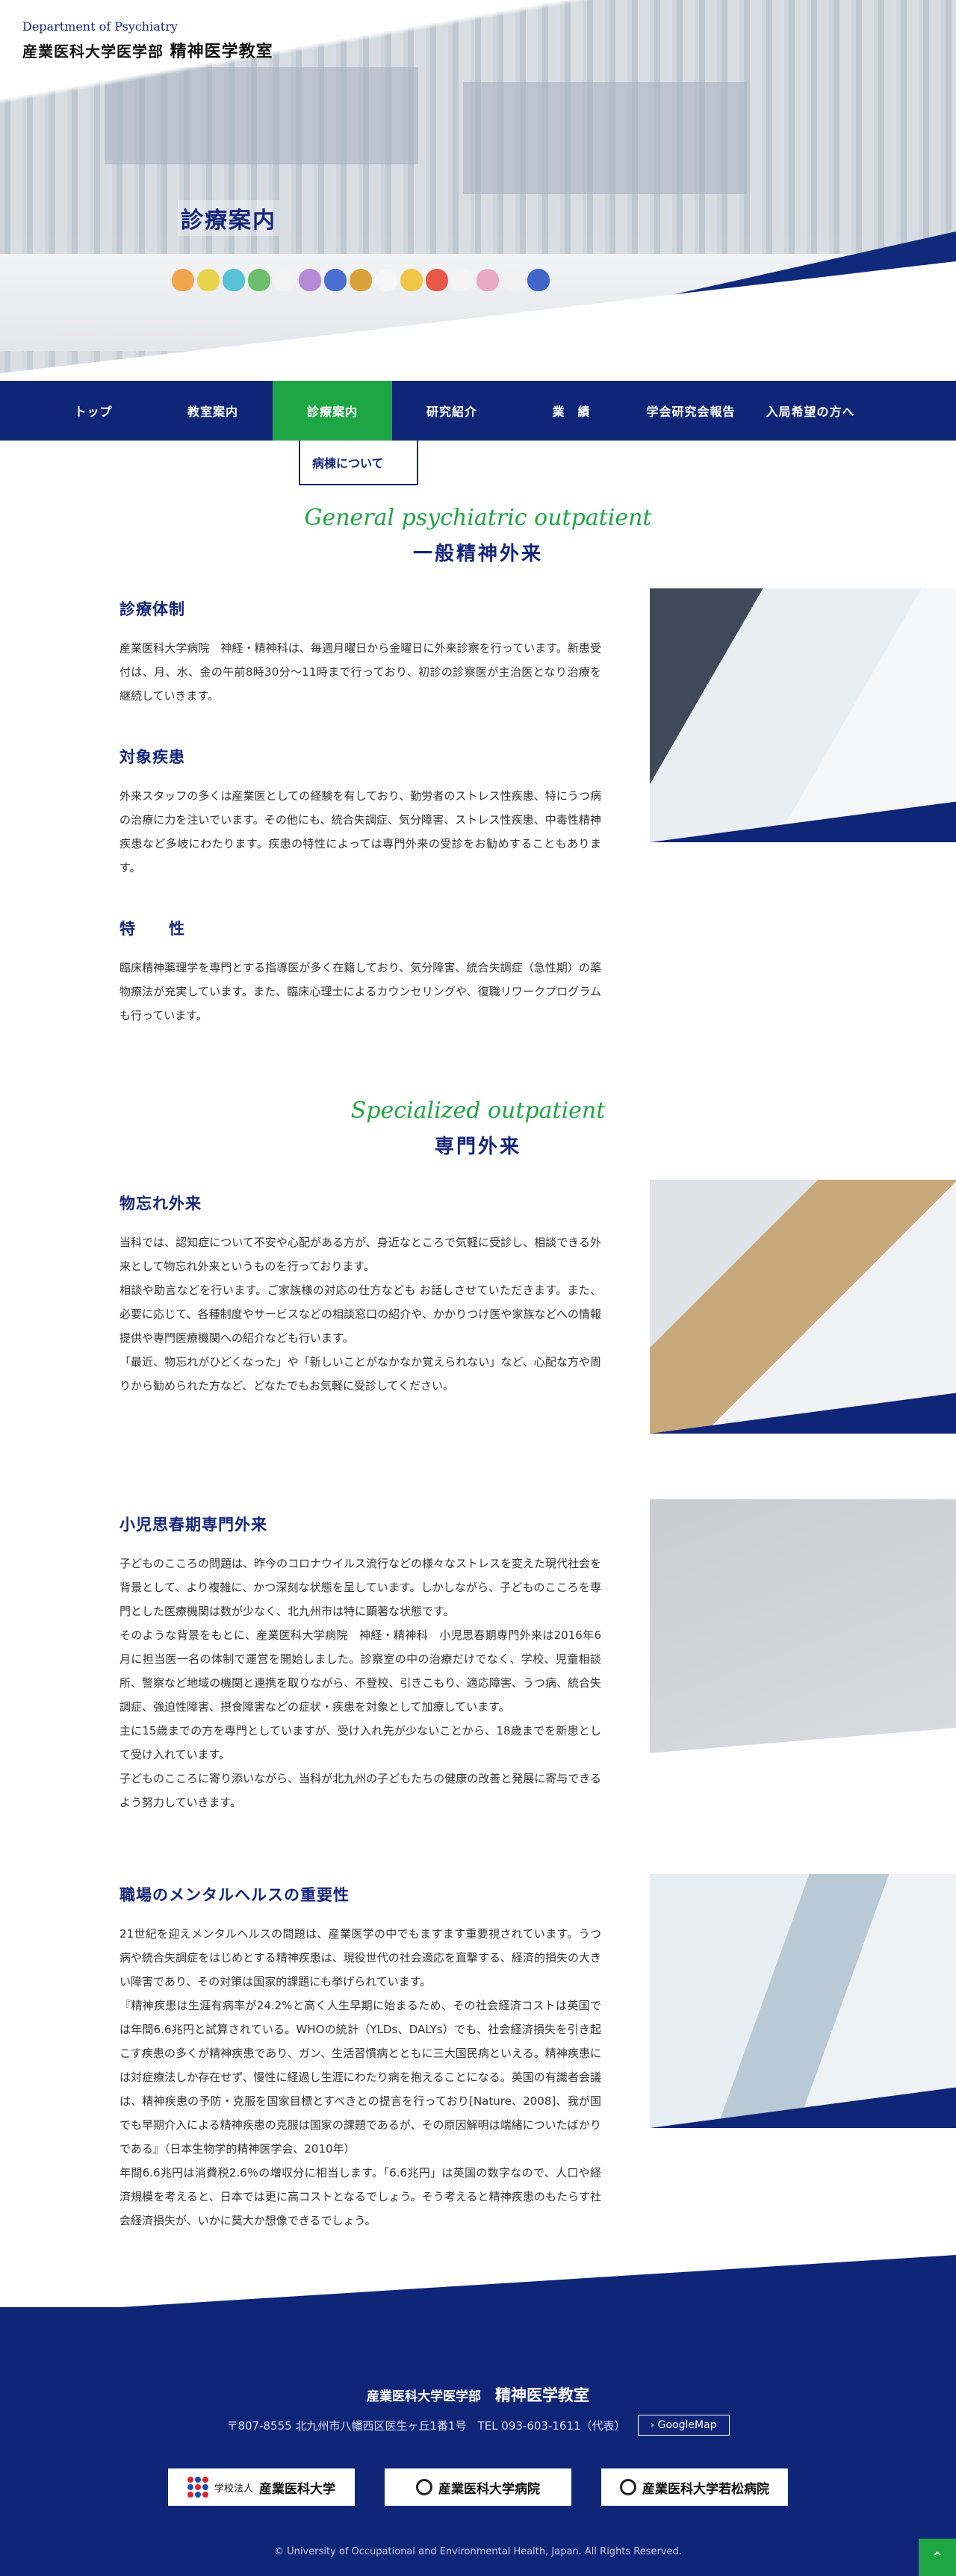 The height and width of the screenshot is (2576, 956). I want to click on nav-item-clinic: 診療案内, so click(332, 411).